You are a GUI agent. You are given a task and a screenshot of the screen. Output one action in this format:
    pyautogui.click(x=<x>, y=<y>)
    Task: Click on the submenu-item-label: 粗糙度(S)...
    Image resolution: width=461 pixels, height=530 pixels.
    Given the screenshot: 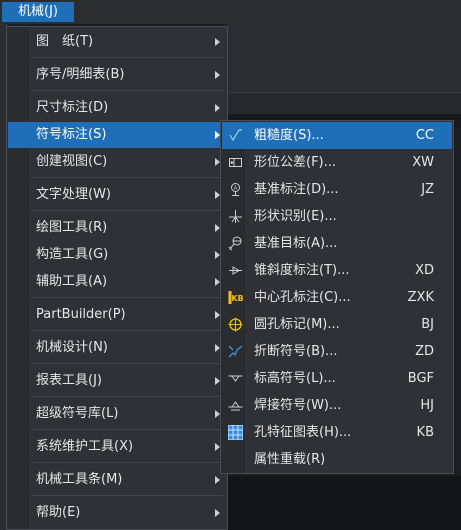 What is the action you would take?
    pyautogui.click(x=289, y=135)
    